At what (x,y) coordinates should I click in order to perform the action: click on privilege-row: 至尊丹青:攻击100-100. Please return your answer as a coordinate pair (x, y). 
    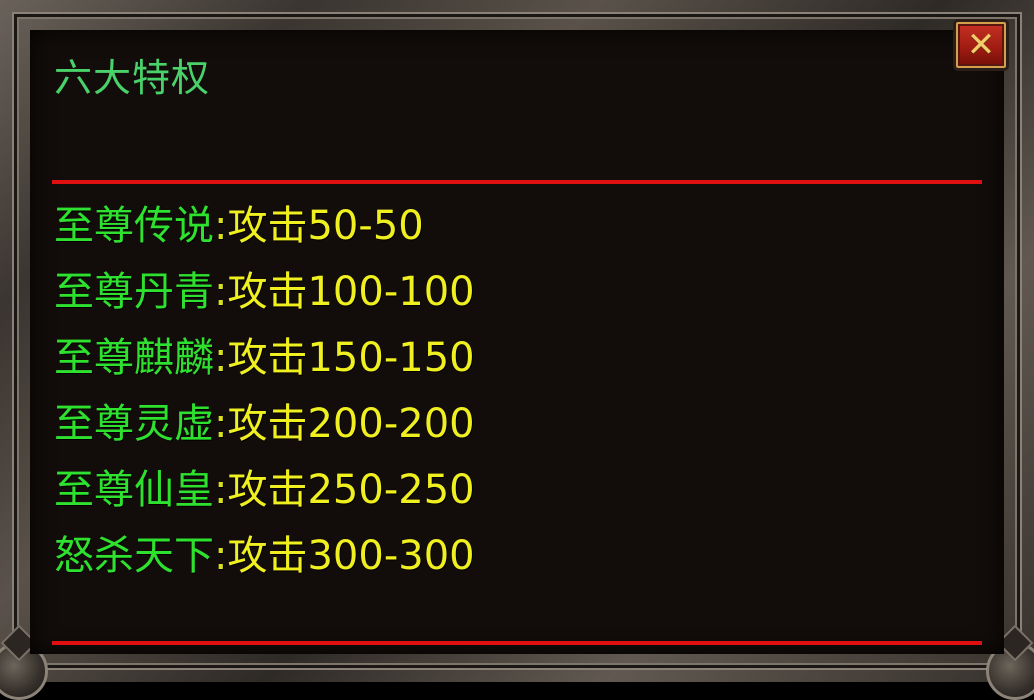
    Looking at the image, I should click on (264, 295).